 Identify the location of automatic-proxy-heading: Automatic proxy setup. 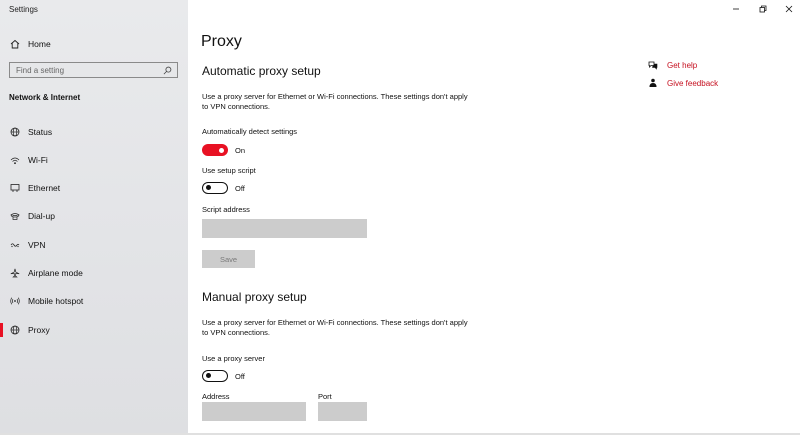
(261, 71).